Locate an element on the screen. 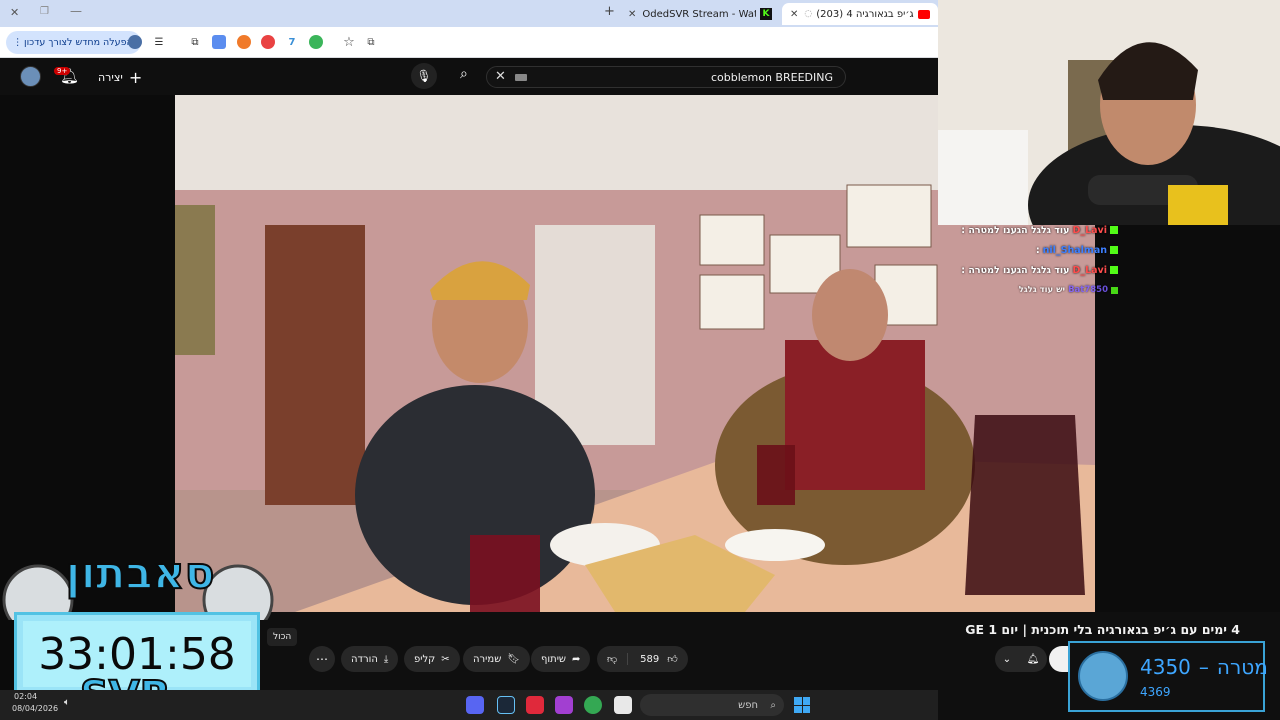  save-button: שמירה 🔖︎ is located at coordinates (496, 659).